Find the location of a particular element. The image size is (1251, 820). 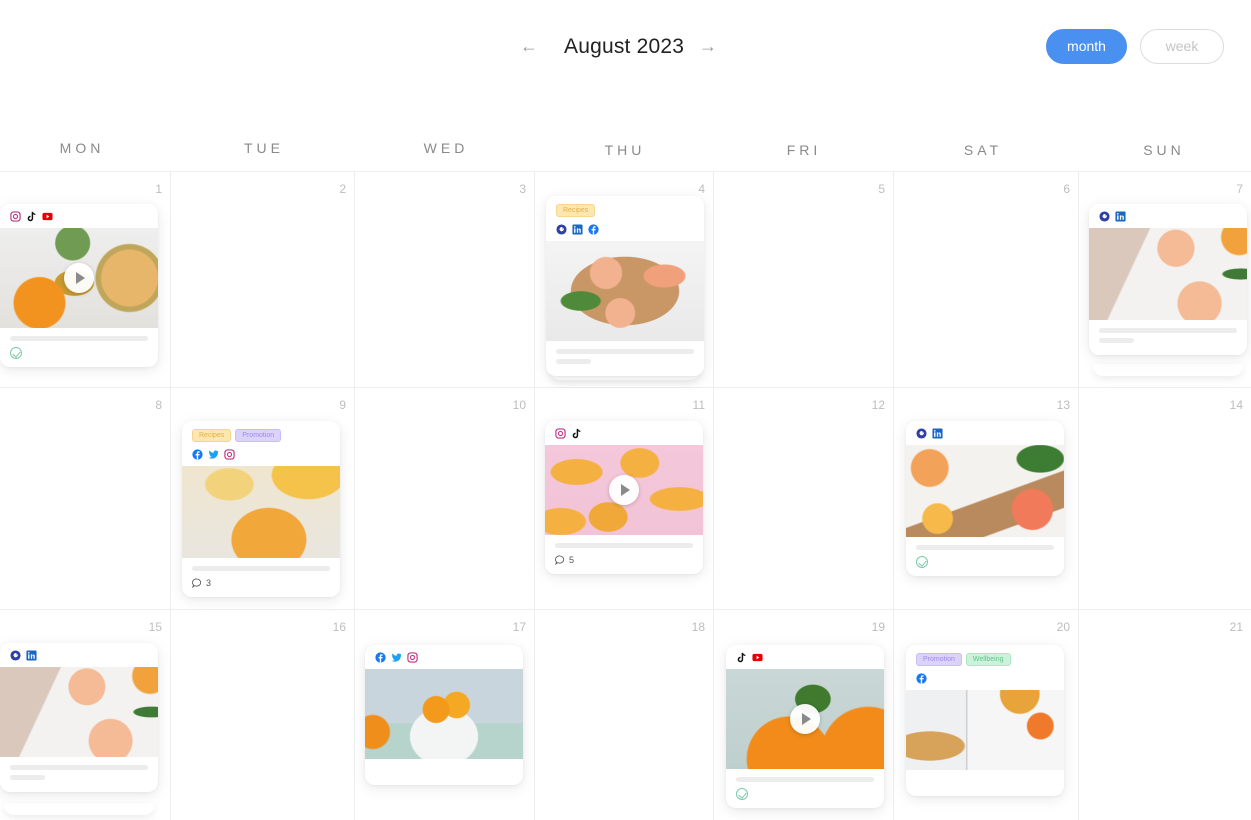

day-number: 7 is located at coordinates (1239, 189).